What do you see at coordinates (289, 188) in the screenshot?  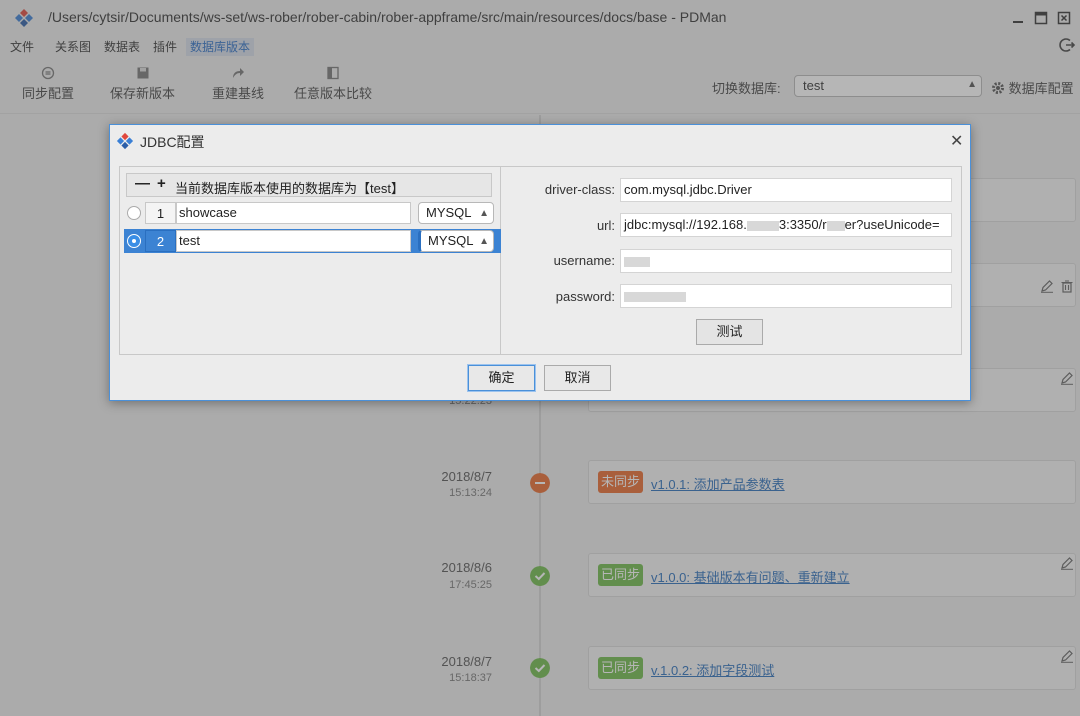 I see `current-db-text: 当前数据库版本使用的数据库为【test】` at bounding box center [289, 188].